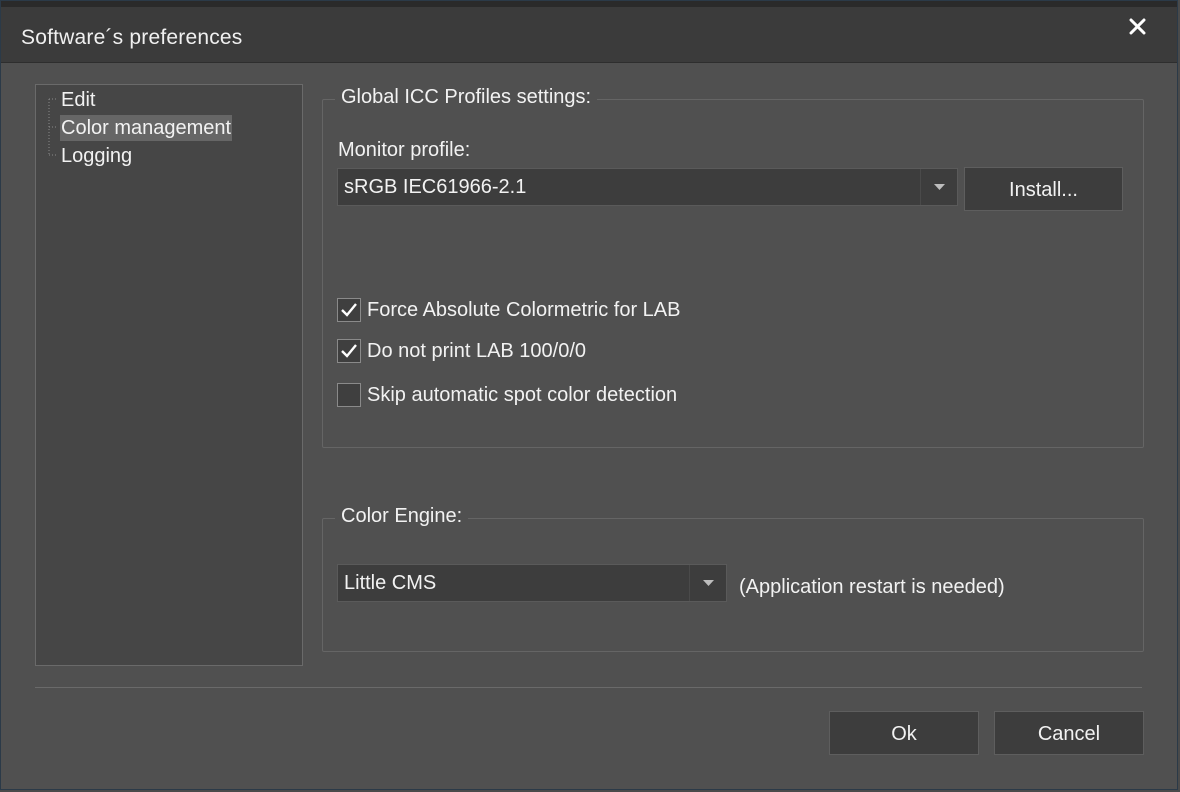  What do you see at coordinates (647, 187) in the screenshot?
I see `monitor-profile-dropdown: sRGB IEC61966-2.1` at bounding box center [647, 187].